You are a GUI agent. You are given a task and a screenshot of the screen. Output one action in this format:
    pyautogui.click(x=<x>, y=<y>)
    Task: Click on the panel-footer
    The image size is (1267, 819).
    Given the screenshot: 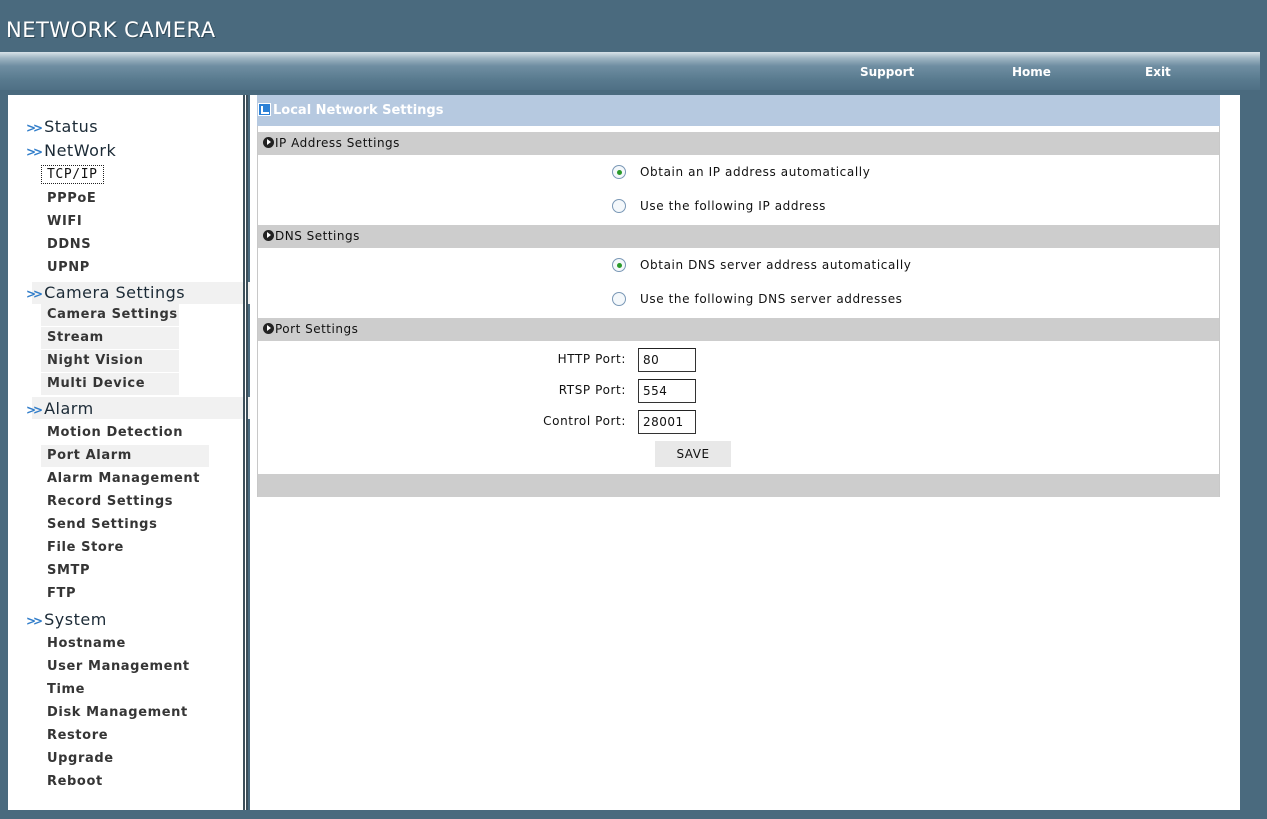 What is the action you would take?
    pyautogui.click(x=738, y=485)
    